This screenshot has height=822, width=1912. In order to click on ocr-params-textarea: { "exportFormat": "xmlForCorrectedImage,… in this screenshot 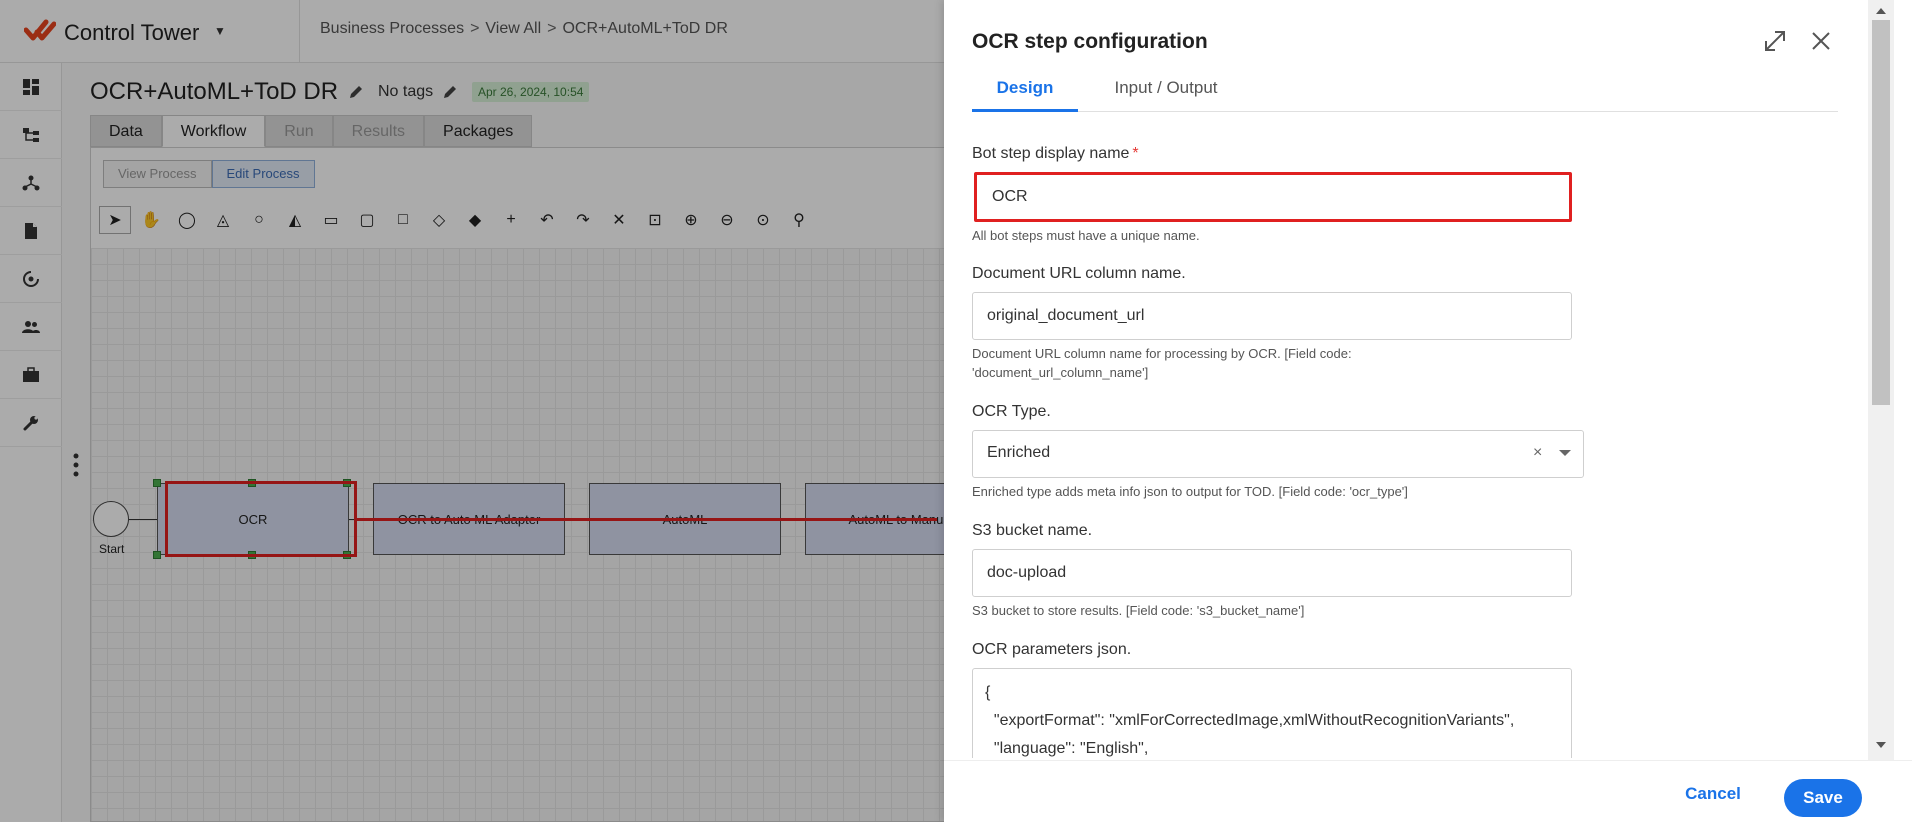, I will do `click(1272, 713)`.